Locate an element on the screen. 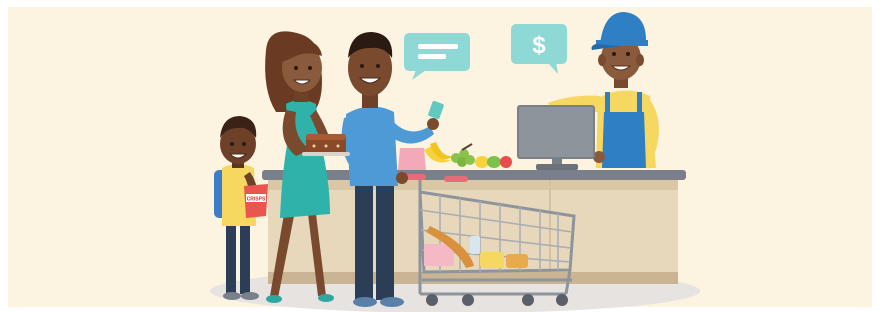  chip-bag-label: CRISPS is located at coordinates (256, 200).